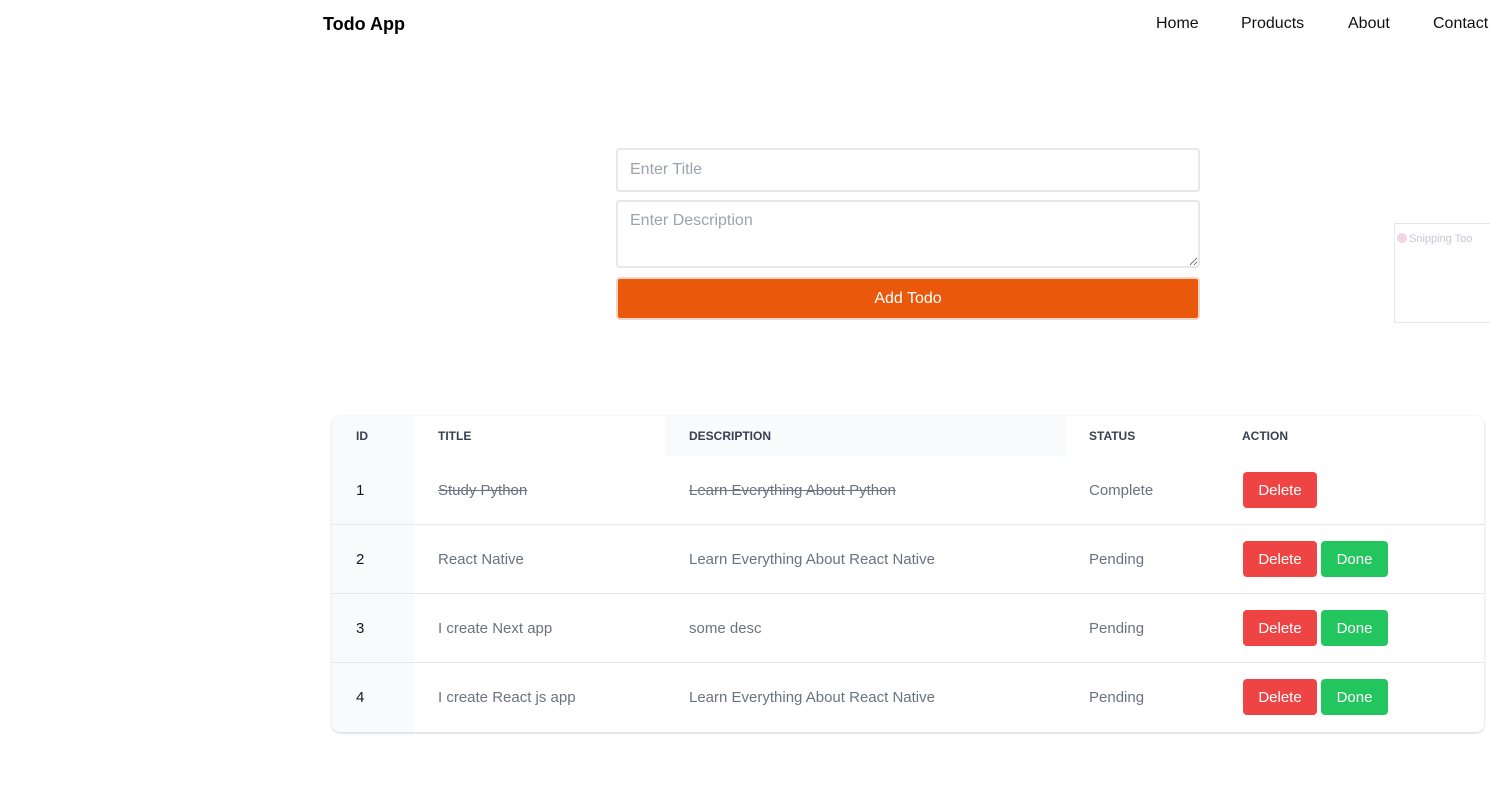 Image resolution: width=1490 pixels, height=807 pixels. What do you see at coordinates (1369, 24) in the screenshot?
I see `nav-link-about: About` at bounding box center [1369, 24].